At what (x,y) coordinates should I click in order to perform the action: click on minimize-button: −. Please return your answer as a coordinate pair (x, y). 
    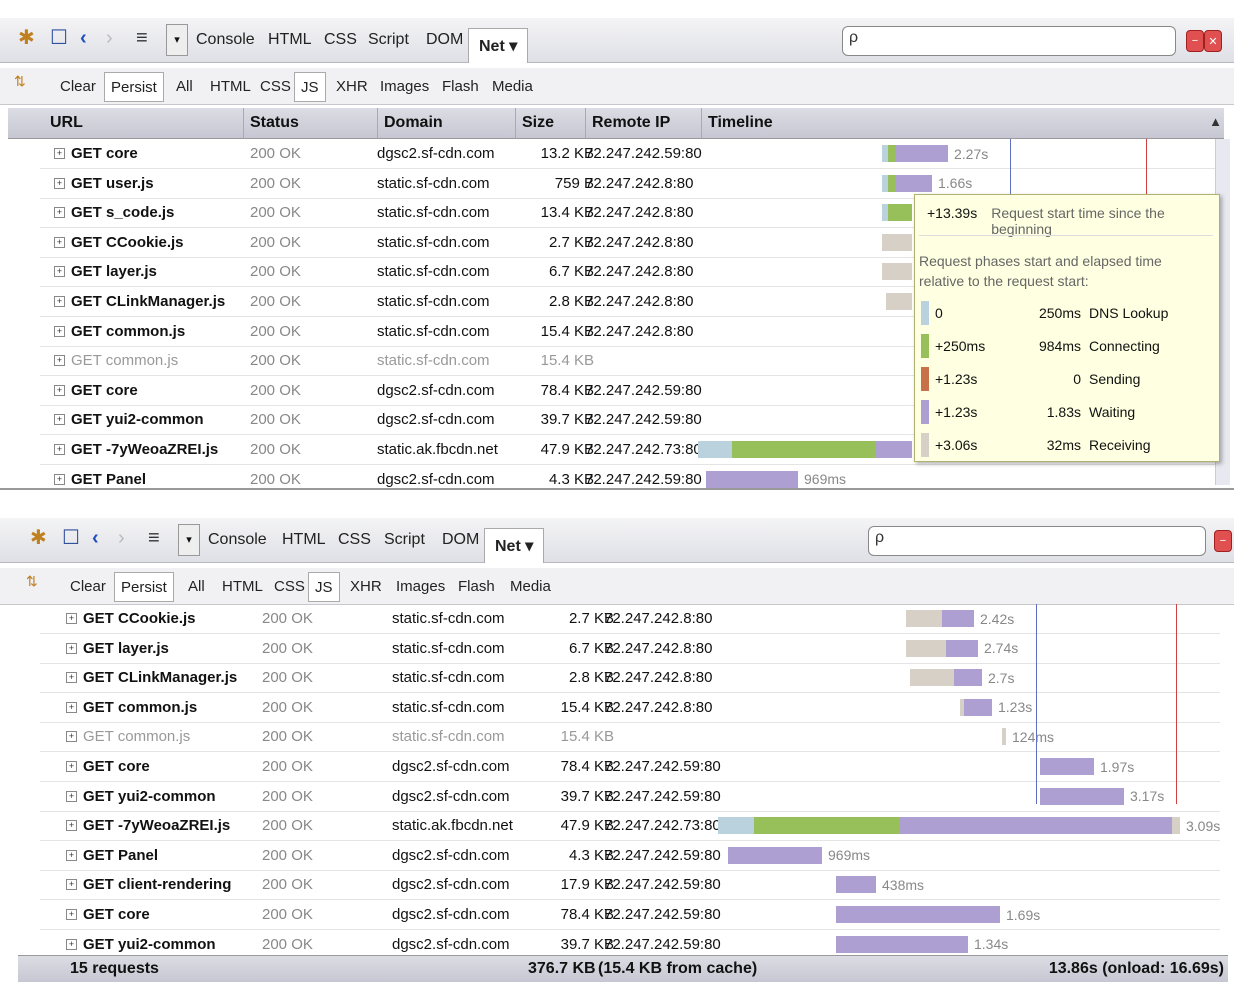
    Looking at the image, I should click on (1195, 41).